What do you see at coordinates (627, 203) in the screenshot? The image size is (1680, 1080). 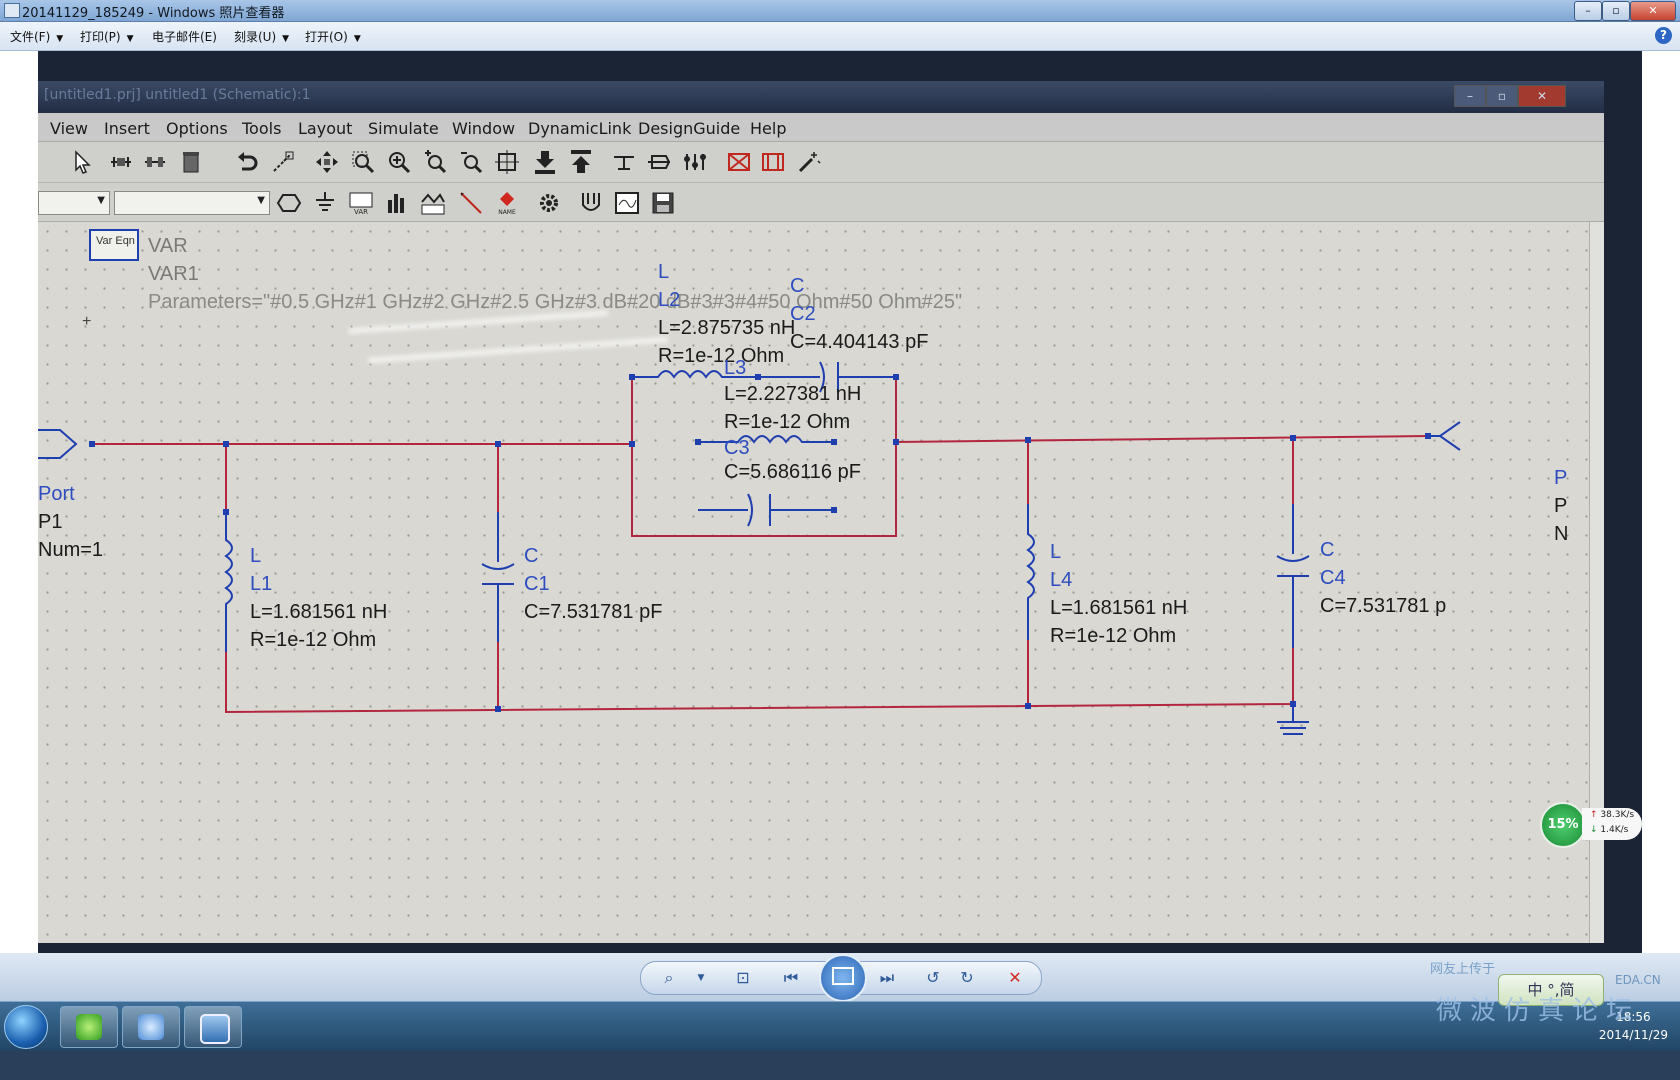 I see `data-display-icon` at bounding box center [627, 203].